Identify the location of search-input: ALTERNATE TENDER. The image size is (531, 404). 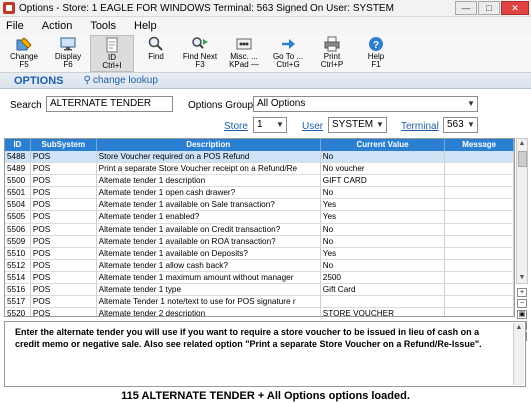
(109, 104).